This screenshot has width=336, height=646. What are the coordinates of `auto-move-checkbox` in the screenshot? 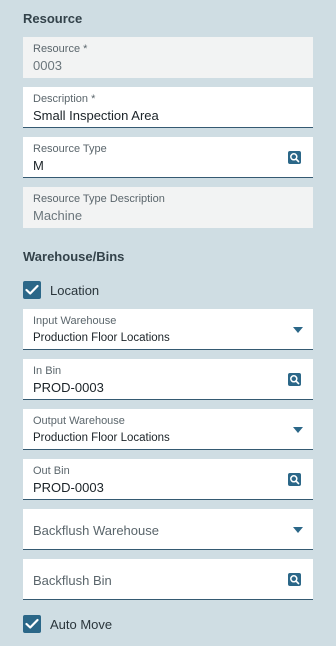 It's located at (32, 624).